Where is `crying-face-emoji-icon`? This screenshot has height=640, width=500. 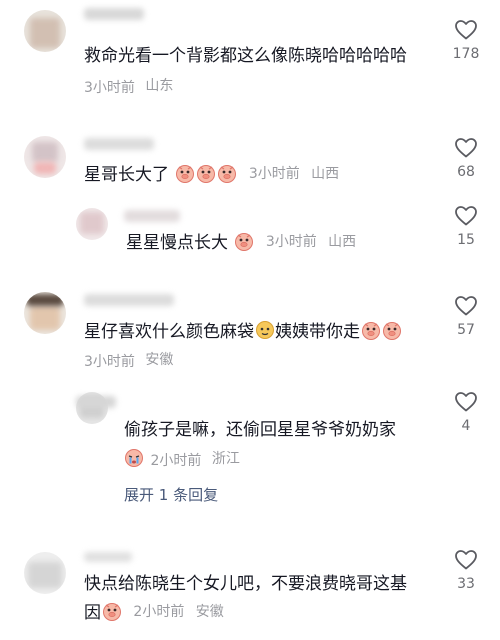
crying-face-emoji-icon is located at coordinates (134, 458).